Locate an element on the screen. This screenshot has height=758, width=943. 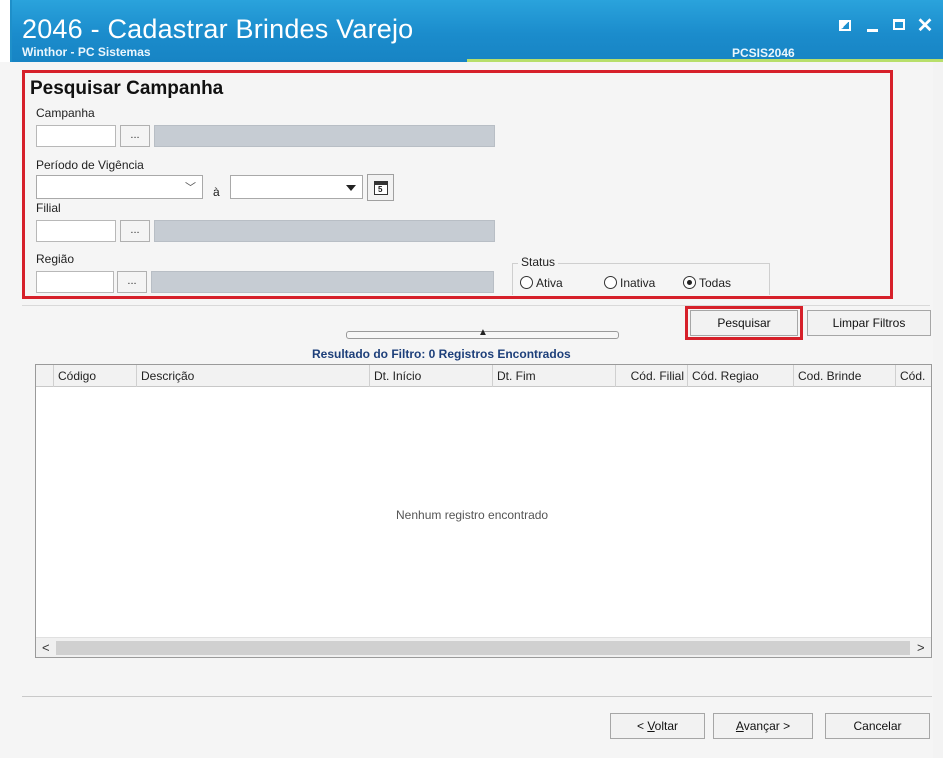
calendar-button: 5 is located at coordinates (380, 187).